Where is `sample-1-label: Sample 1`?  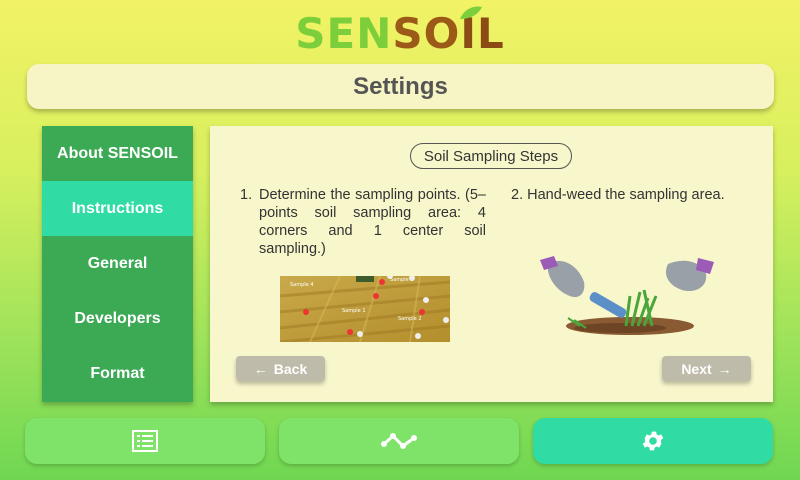 sample-1-label: Sample 1 is located at coordinates (354, 311).